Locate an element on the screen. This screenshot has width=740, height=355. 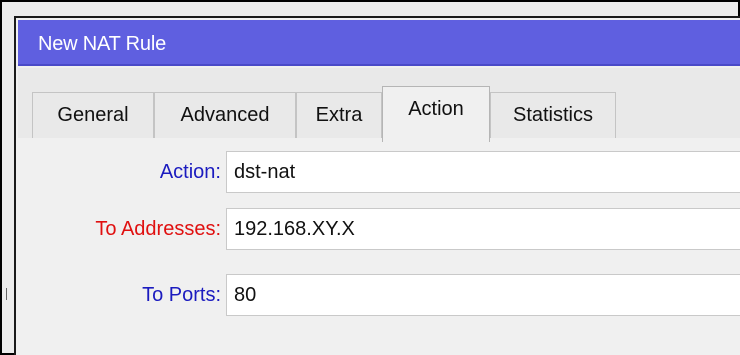
tab-general: General is located at coordinates (93, 115).